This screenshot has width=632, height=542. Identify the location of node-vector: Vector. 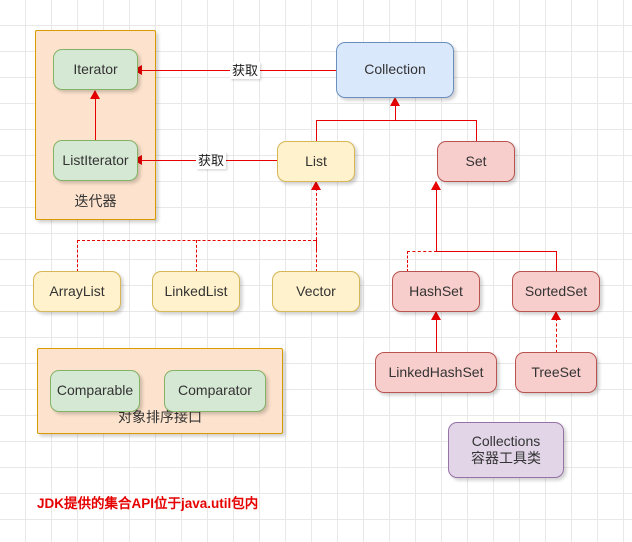
(316, 291).